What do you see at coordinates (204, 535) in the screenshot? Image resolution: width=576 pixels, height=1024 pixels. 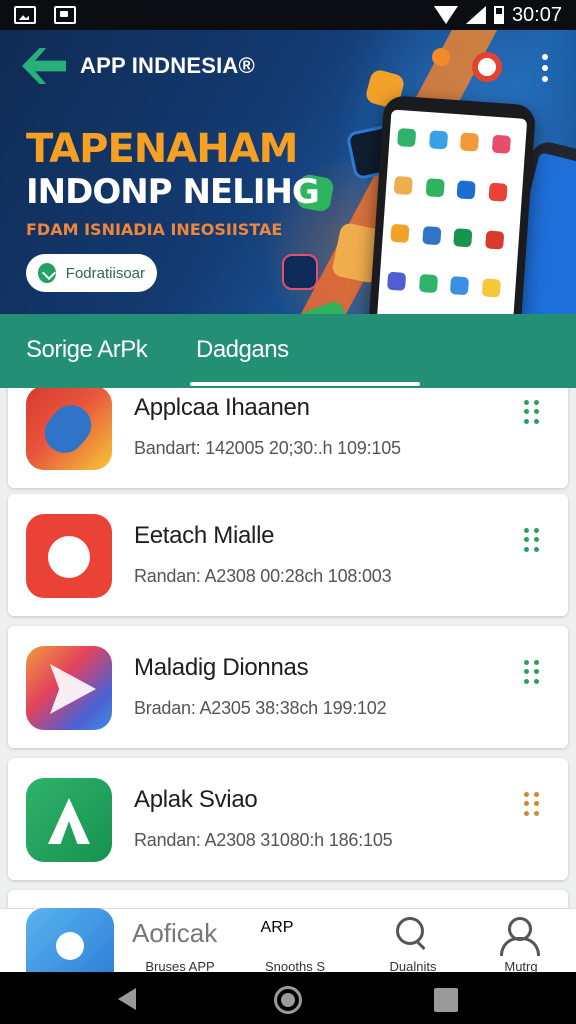 I see `app-name: Eetach Mialle` at bounding box center [204, 535].